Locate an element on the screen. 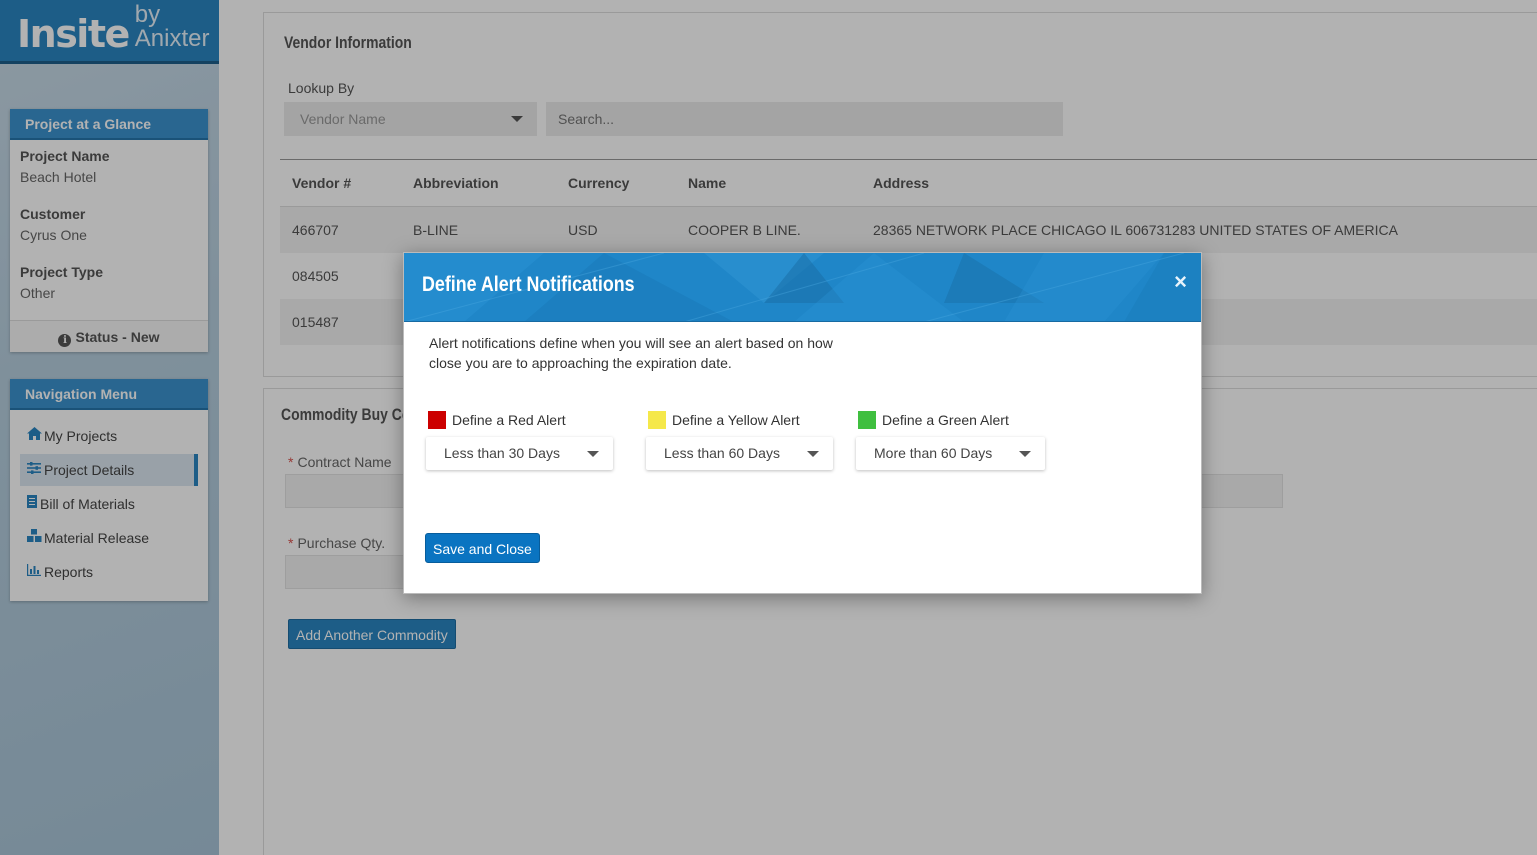  green-alert-select: More than 60 Days is located at coordinates (950, 453).